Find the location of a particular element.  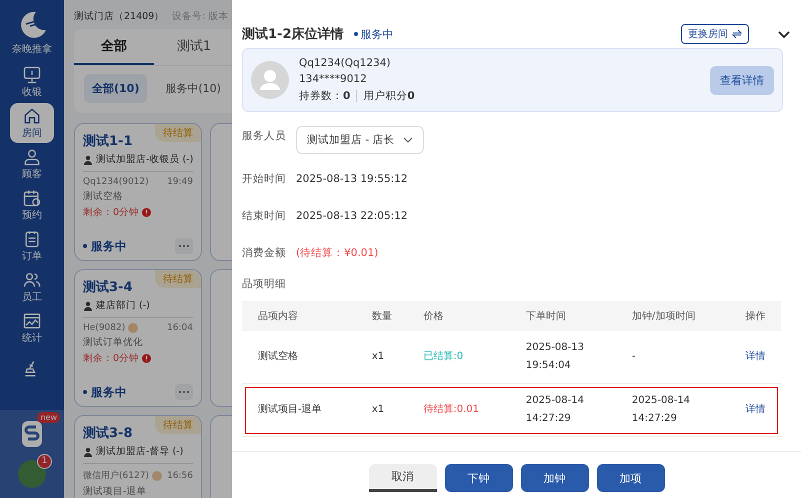

chart-icon is located at coordinates (32, 321).